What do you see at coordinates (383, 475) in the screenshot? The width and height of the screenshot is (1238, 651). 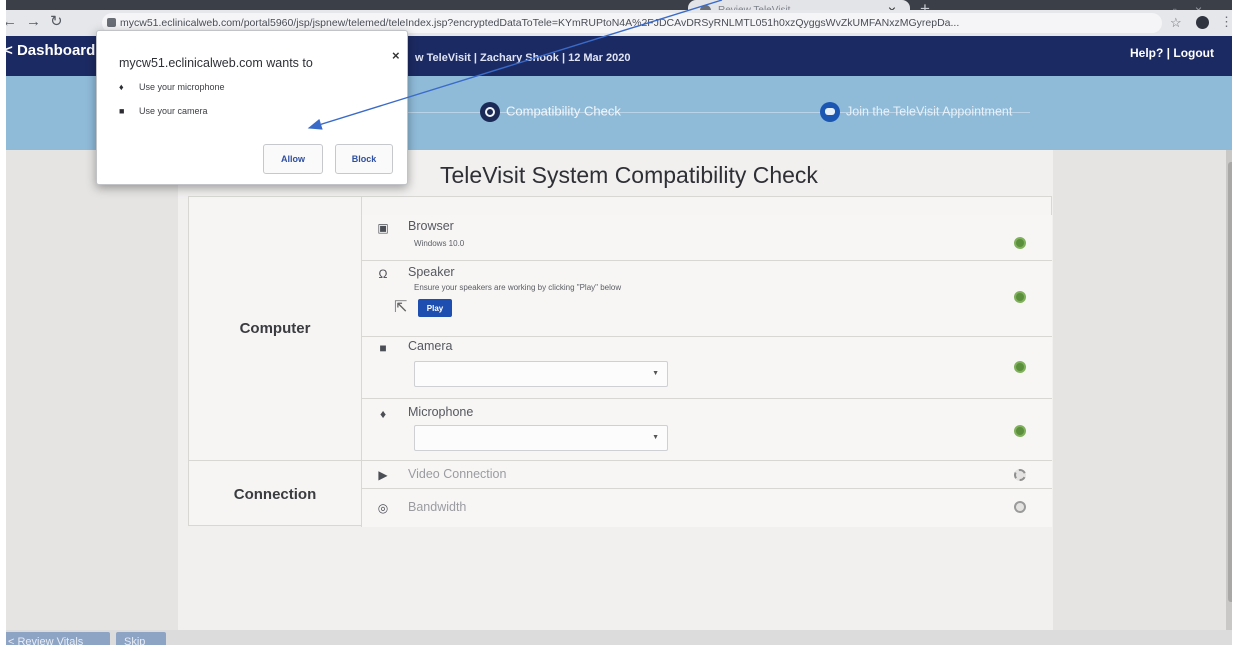 I see `video-connection-icon: ▶` at bounding box center [383, 475].